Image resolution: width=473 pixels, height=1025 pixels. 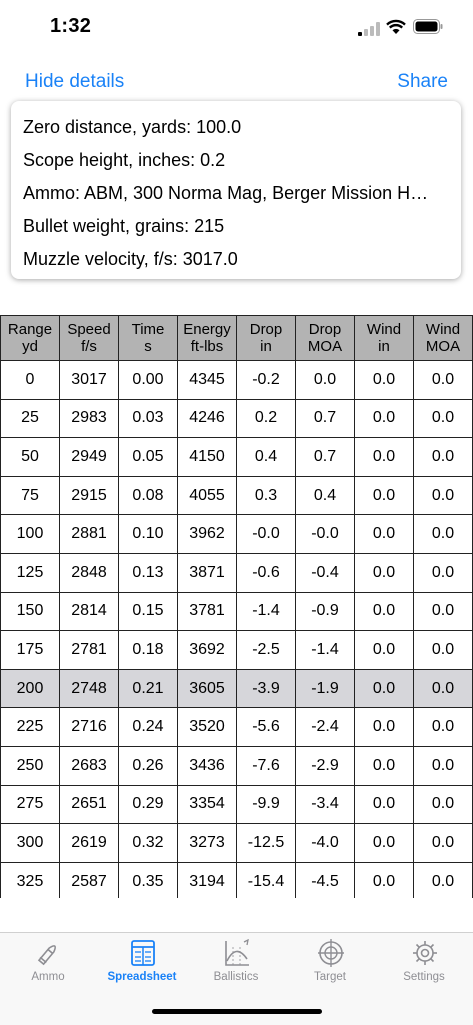 What do you see at coordinates (30, 611) in the screenshot?
I see `cell-range: 150` at bounding box center [30, 611].